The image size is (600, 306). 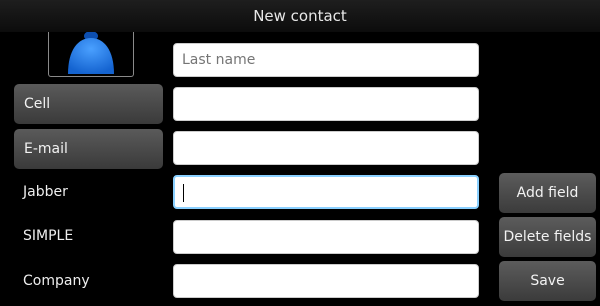 What do you see at coordinates (88, 104) in the screenshot?
I see `cell-type-button: Cell` at bounding box center [88, 104].